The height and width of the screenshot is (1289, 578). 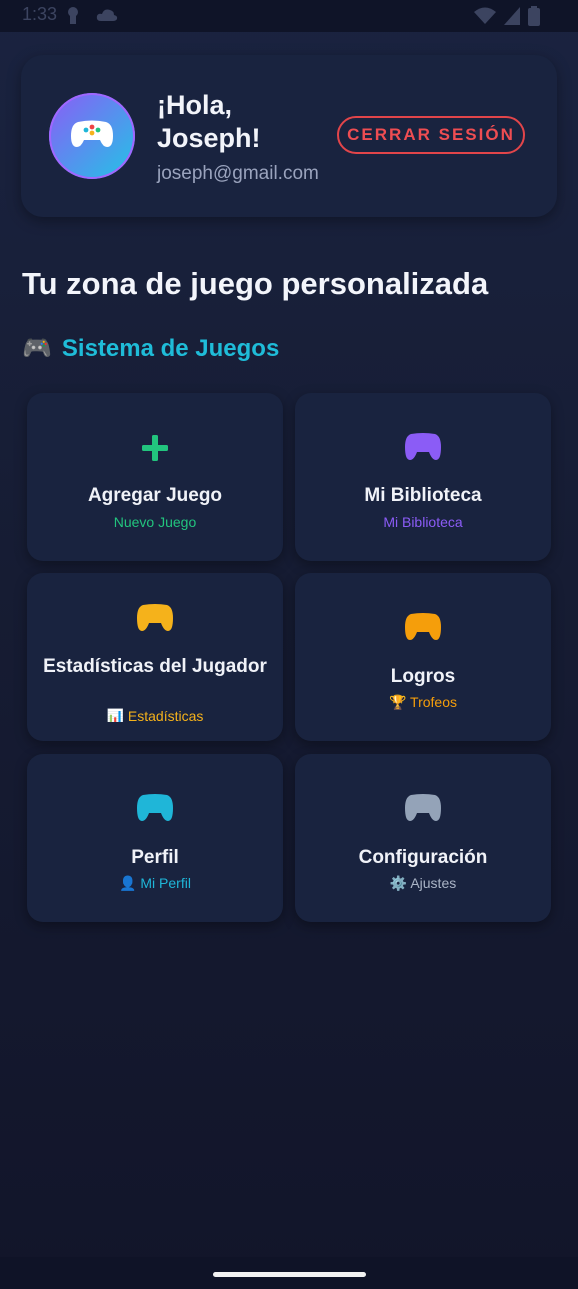 I want to click on avatar, so click(x=92, y=136).